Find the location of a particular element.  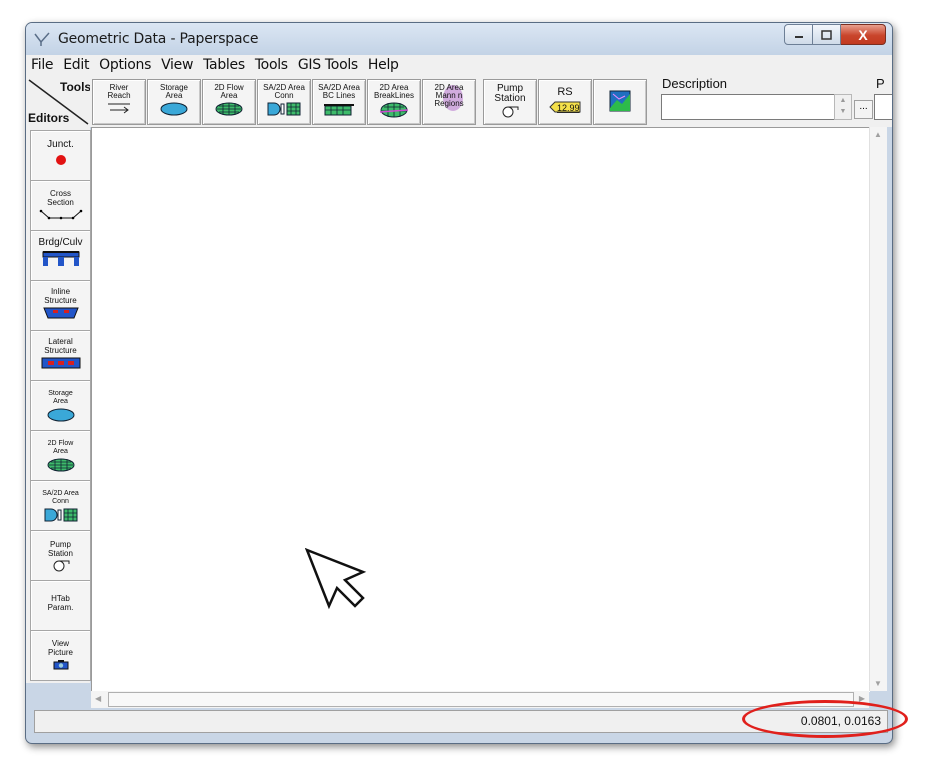

bridge-culvert-icon is located at coordinates (60, 258).